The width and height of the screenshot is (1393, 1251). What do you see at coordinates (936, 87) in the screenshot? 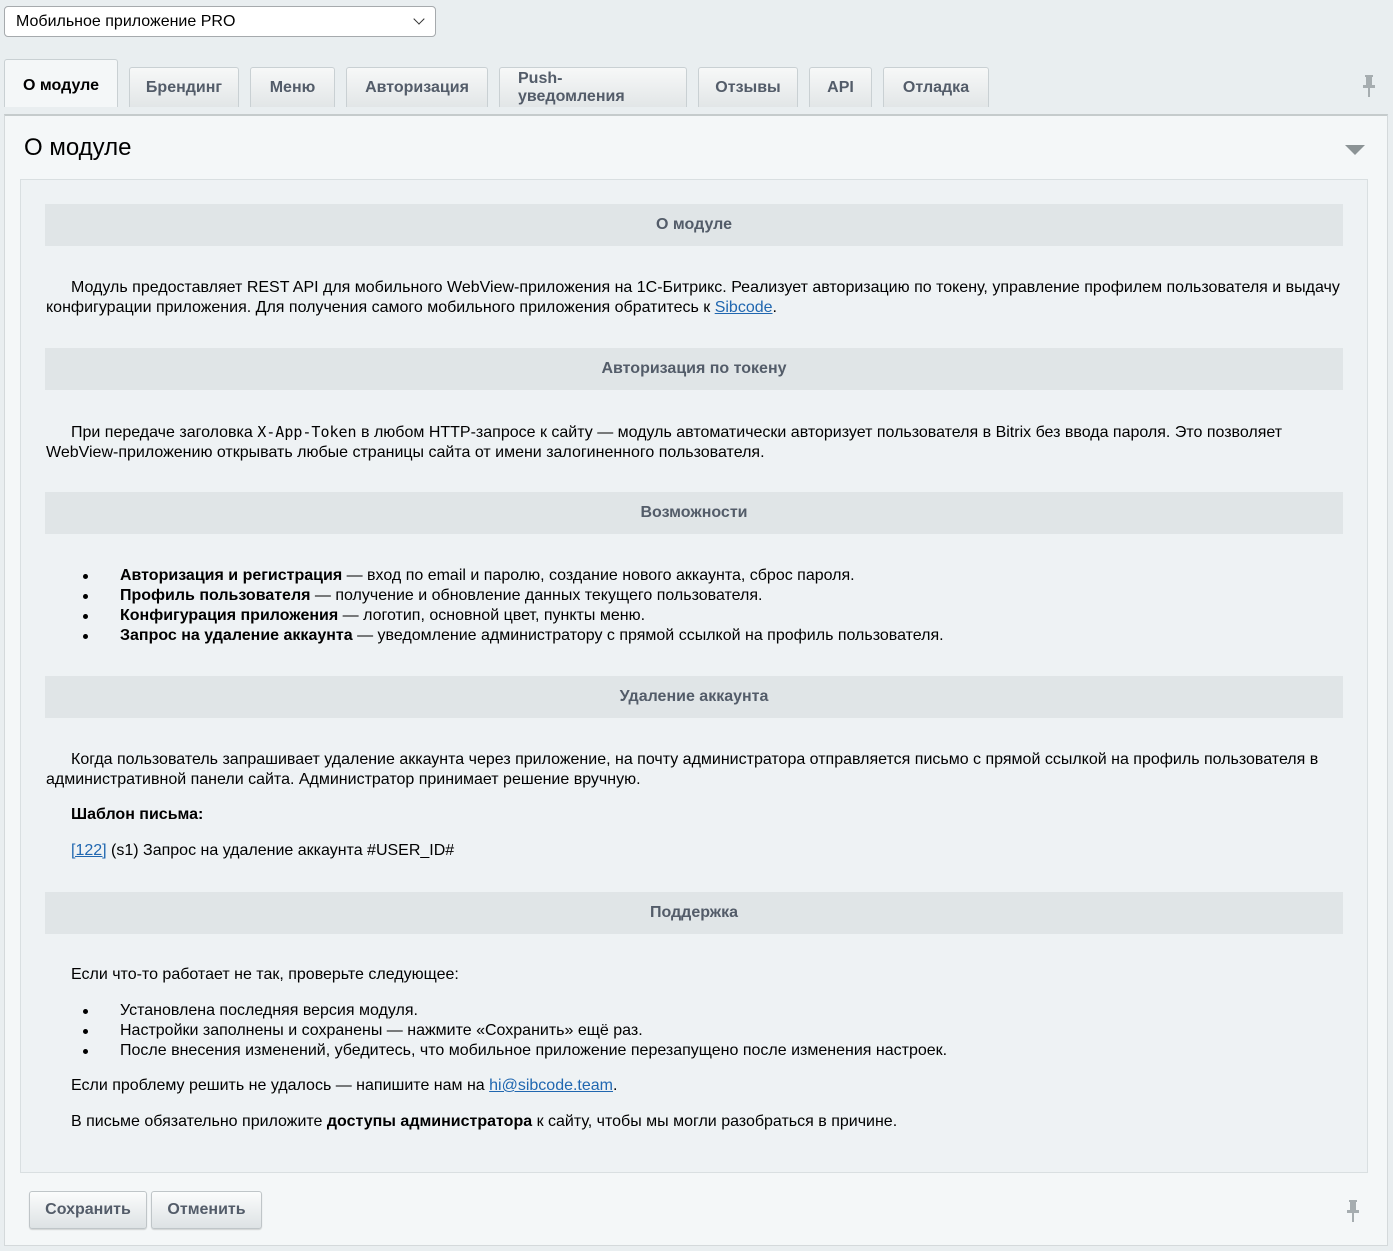
I see `tab-debug: Отладка` at bounding box center [936, 87].